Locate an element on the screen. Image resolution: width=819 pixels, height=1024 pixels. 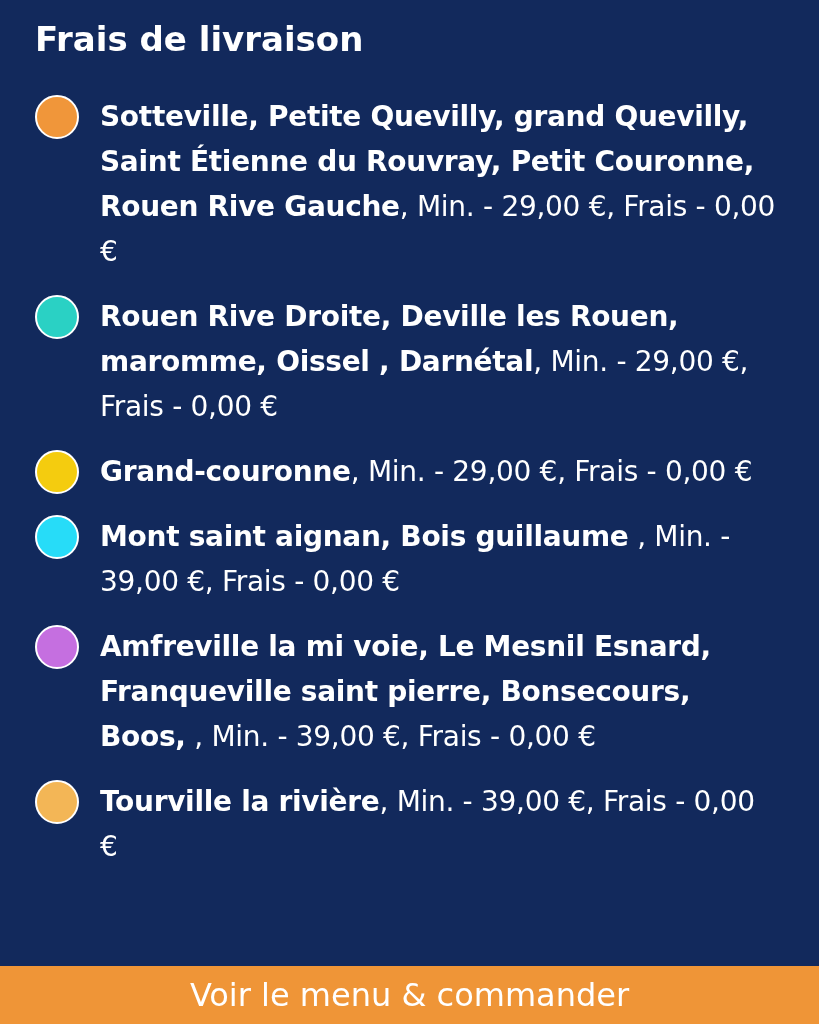
zone-description: Mont saint aignan, Bois guillaume , Min. - 39,00 €, Frais - 0,00 € is located at coordinates (416, 559).